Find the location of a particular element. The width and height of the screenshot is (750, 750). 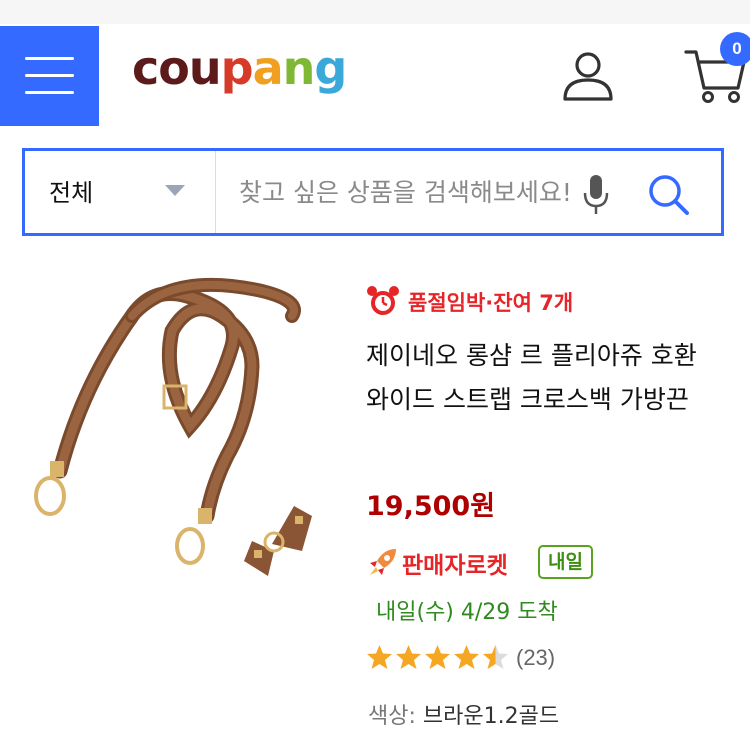

menu-button is located at coordinates (49, 76).